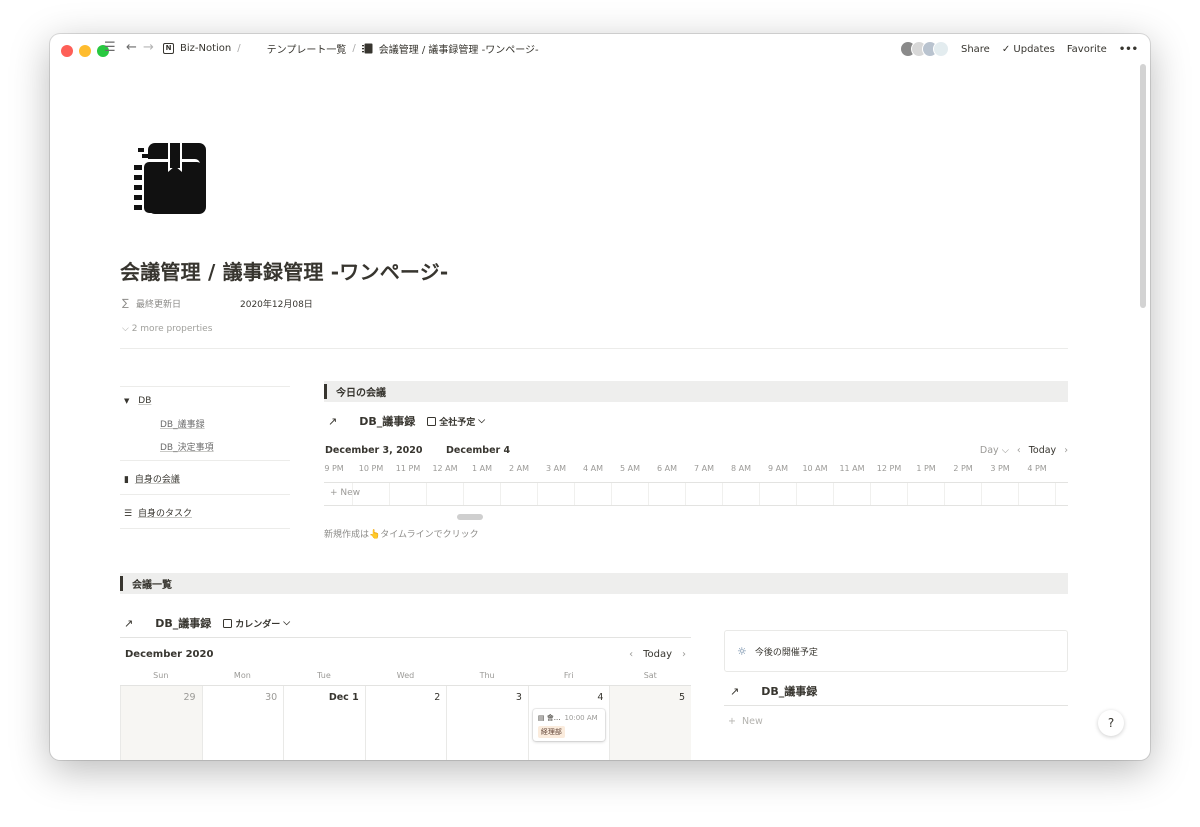 Image resolution: width=1200 pixels, height=827 pixels. Describe the element at coordinates (125, 303) in the screenshot. I see `sigma-icon: ∑` at that location.